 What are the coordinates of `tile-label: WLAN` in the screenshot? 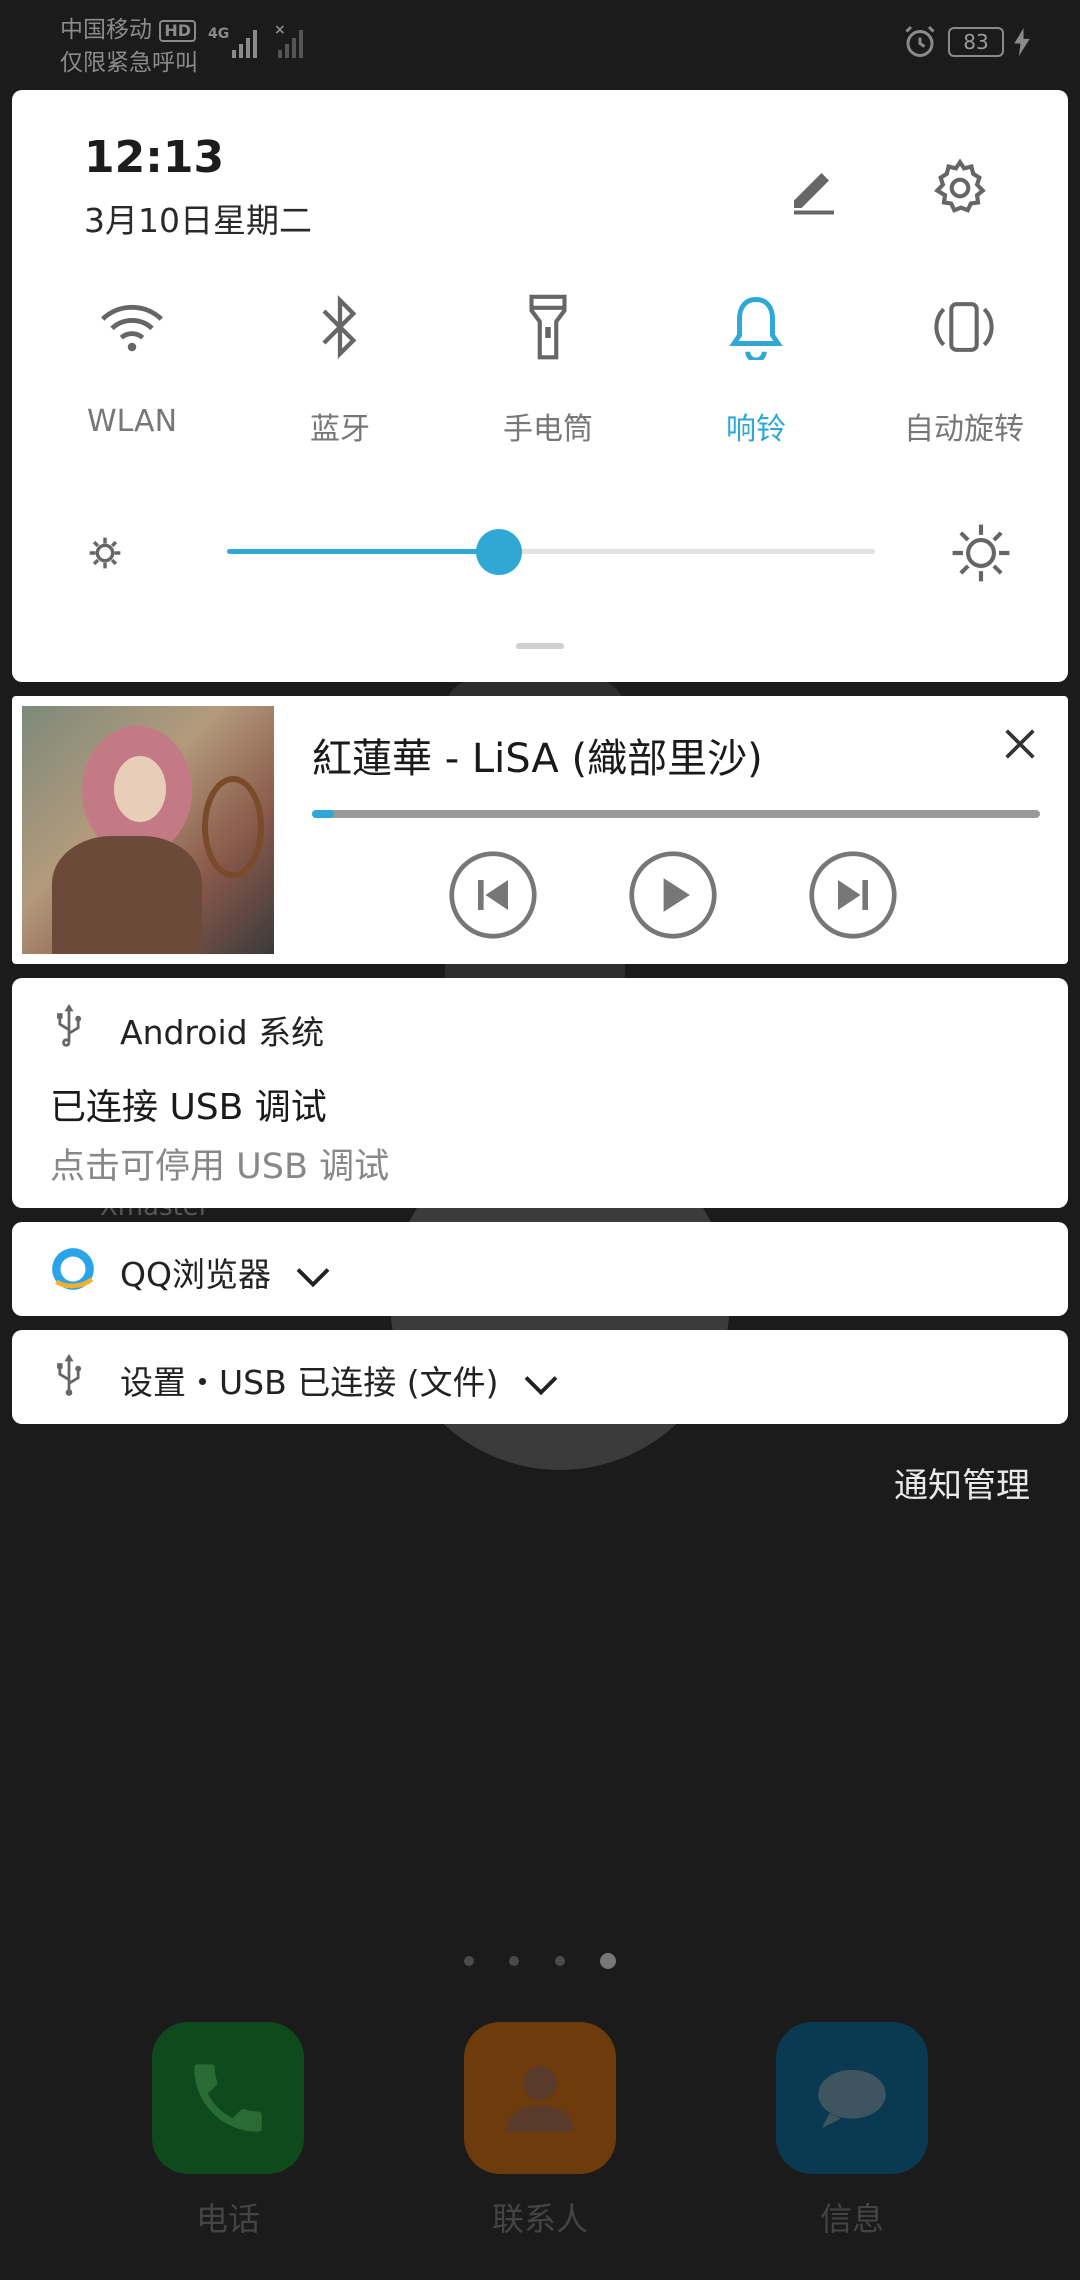 It's located at (132, 421).